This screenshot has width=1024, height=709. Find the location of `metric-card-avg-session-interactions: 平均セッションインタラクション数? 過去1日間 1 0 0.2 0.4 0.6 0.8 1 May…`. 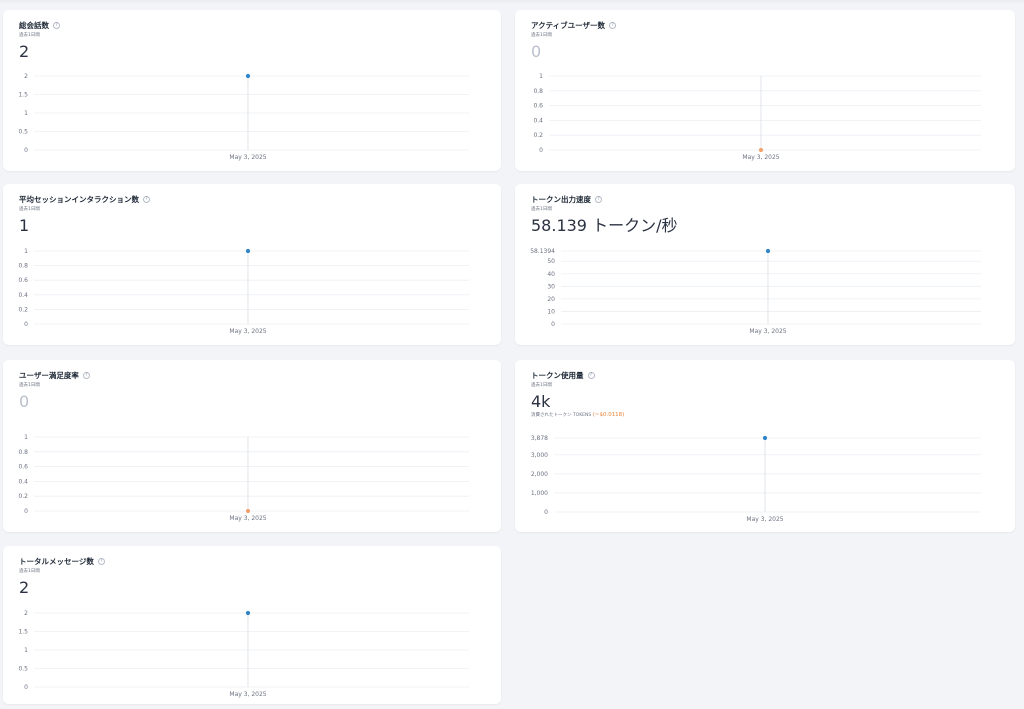

metric-card-avg-session-interactions: 平均セッションインタラクション数? 過去1日間 1 0 0.2 0.4 0.6 0.8 1 May… is located at coordinates (252, 264).